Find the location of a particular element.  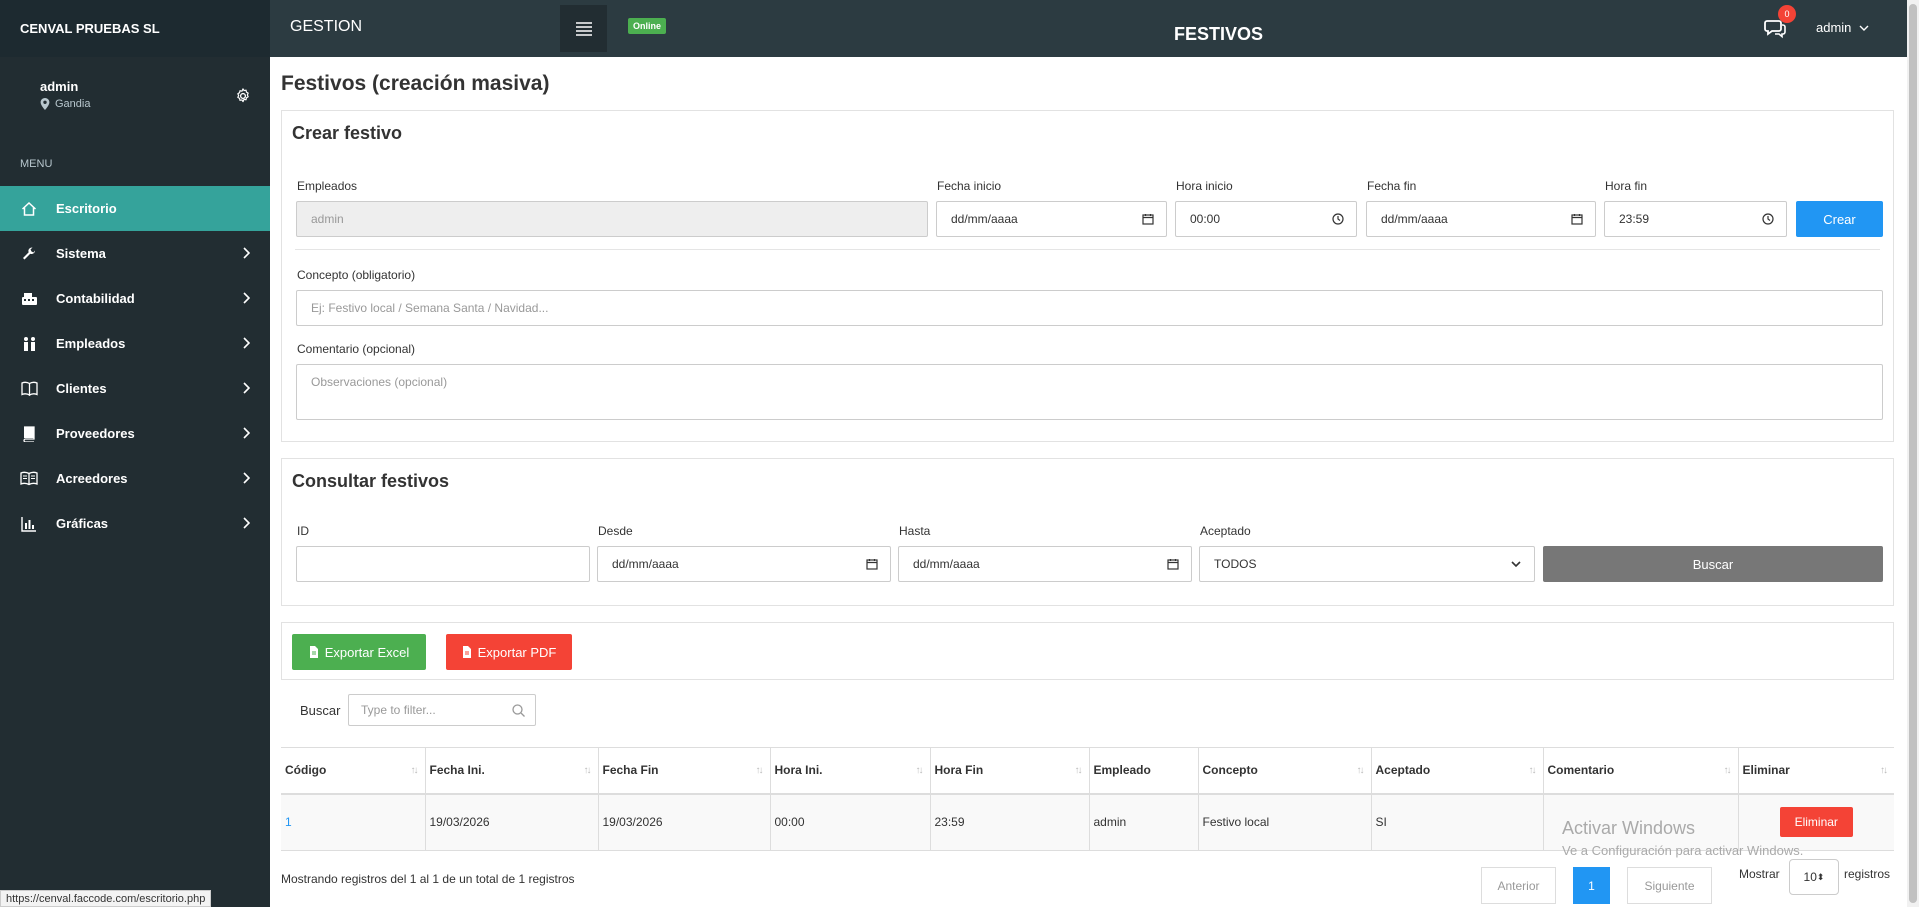

hora-fin-label: Hora fin is located at coordinates (1626, 186).